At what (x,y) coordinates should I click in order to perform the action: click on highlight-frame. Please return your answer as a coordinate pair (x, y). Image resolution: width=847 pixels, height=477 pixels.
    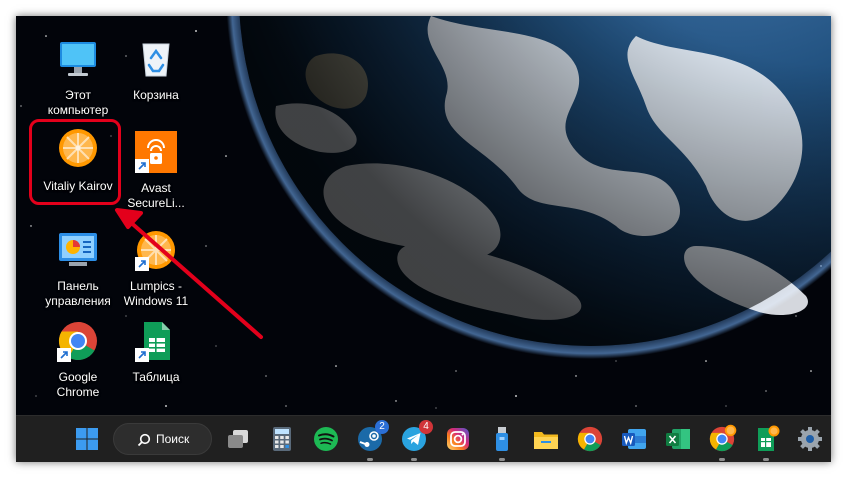
    Looking at the image, I should click on (75, 162).